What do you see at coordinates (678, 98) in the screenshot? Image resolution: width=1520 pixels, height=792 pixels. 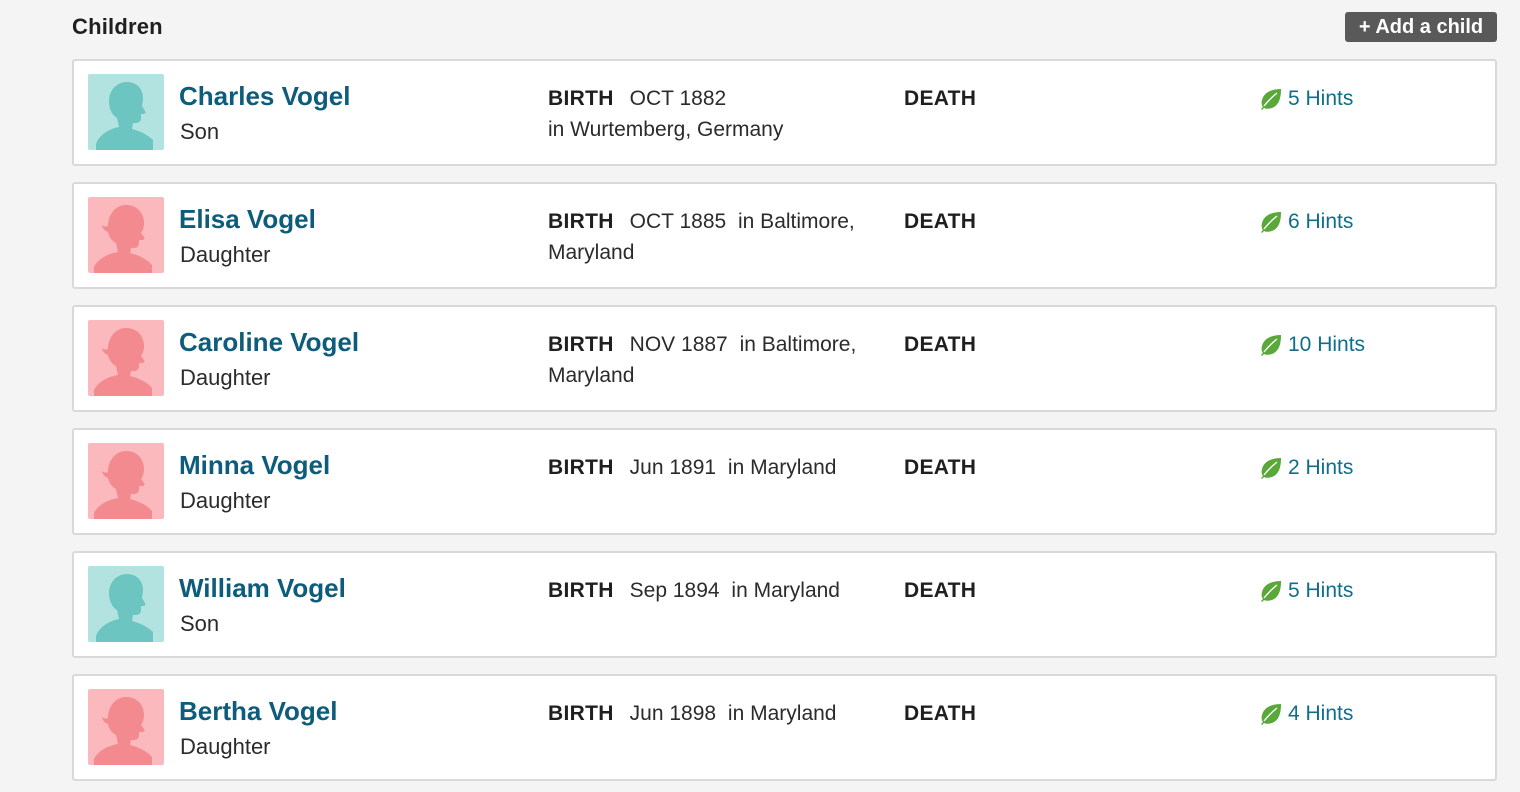 I see `birth-date: OCT 1882` at bounding box center [678, 98].